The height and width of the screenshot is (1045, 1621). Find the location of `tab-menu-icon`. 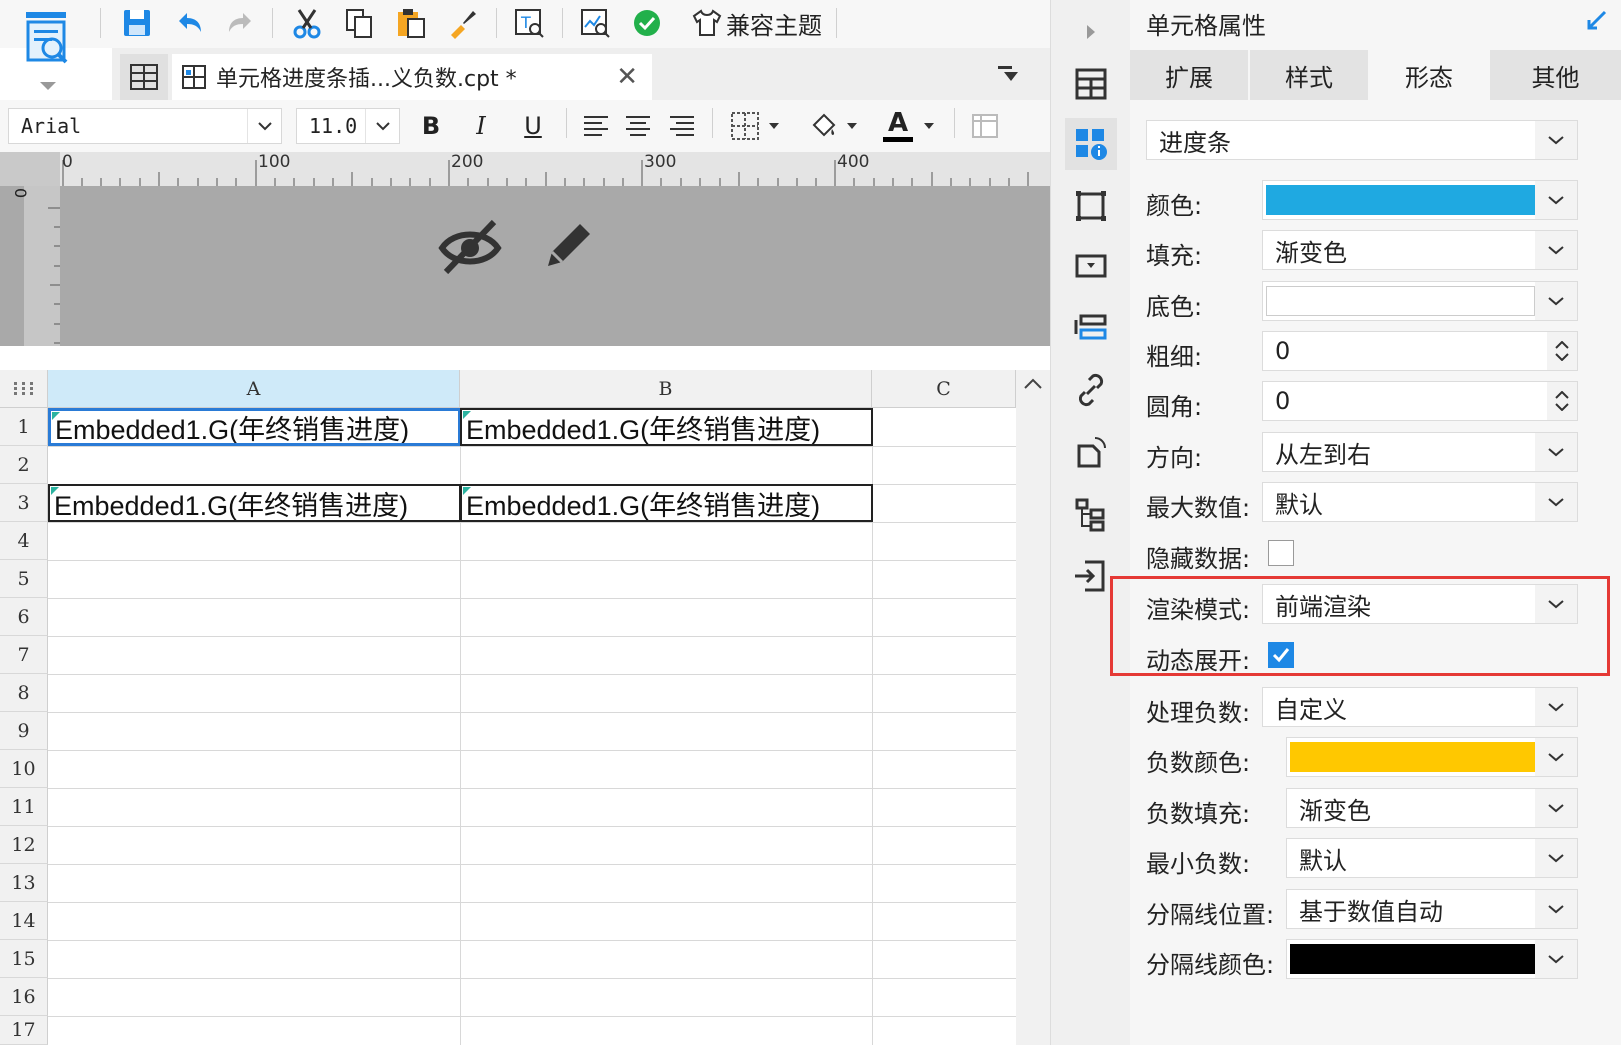

tab-menu-icon is located at coordinates (1008, 76).